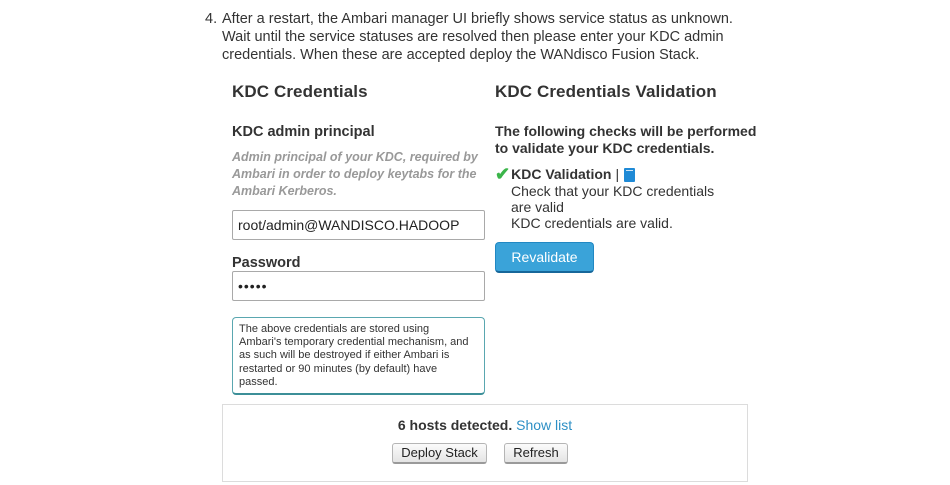  Describe the element at coordinates (537, 207) in the screenshot. I see `check-desc-line: are valid` at that location.